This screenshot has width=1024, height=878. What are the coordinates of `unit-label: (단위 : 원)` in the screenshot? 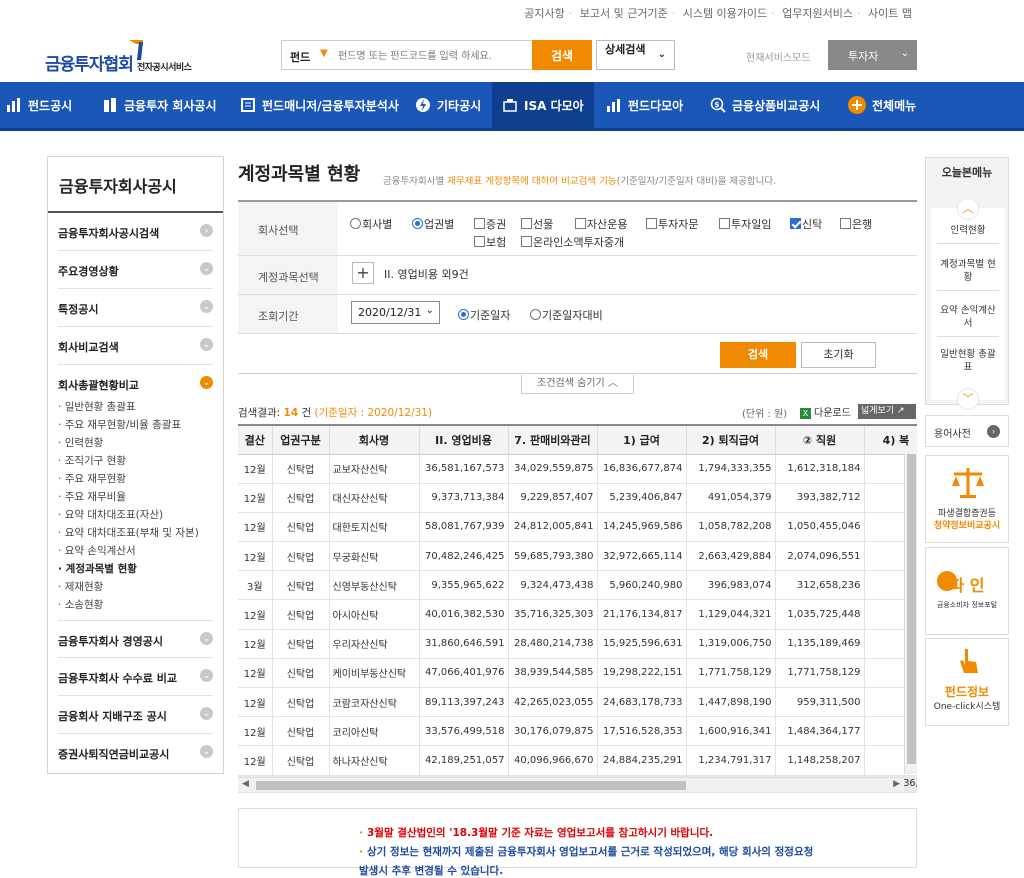 It's located at (765, 414).